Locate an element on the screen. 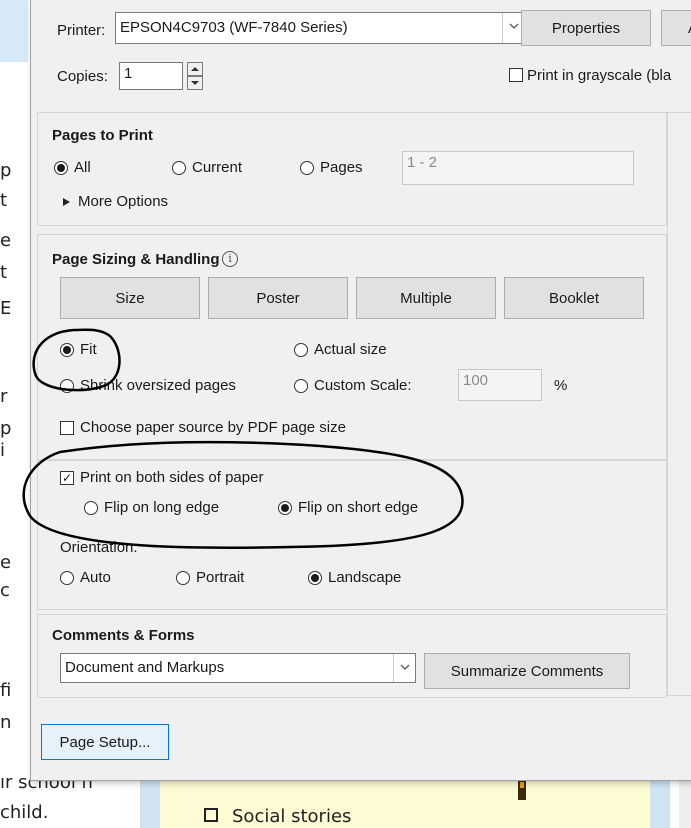 Image resolution: width=691 pixels, height=828 pixels. fit-annotation-circle is located at coordinates (76, 360).